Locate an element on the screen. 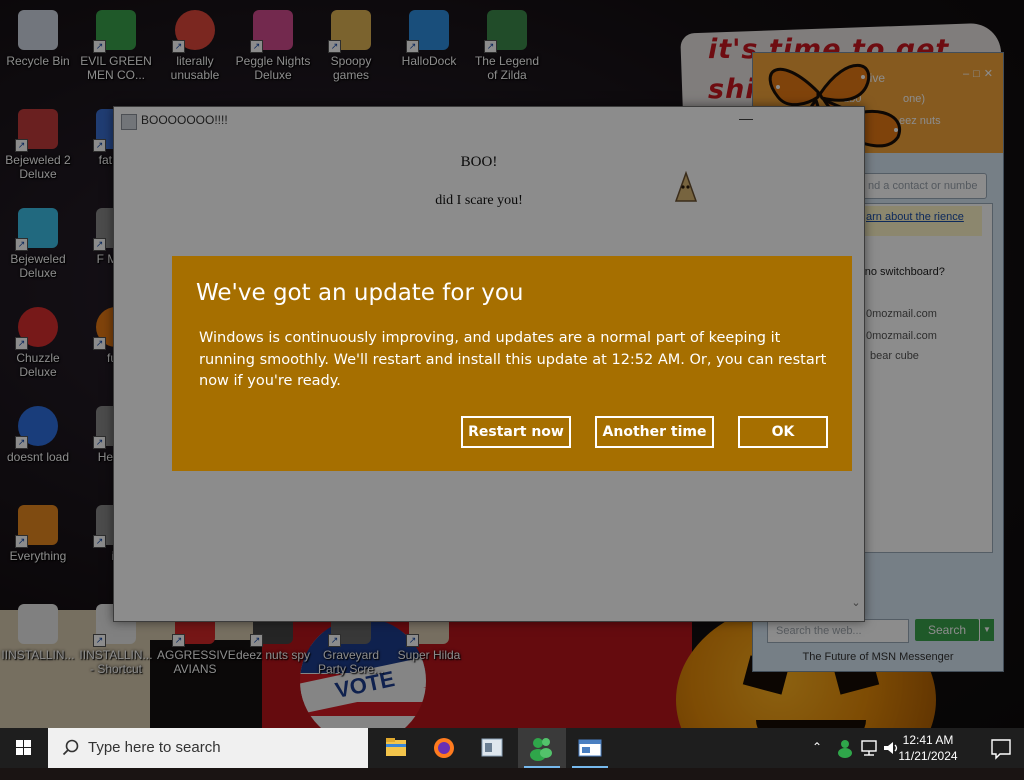 The image size is (1024, 780). taskbar-search: Type here to search is located at coordinates (208, 748).